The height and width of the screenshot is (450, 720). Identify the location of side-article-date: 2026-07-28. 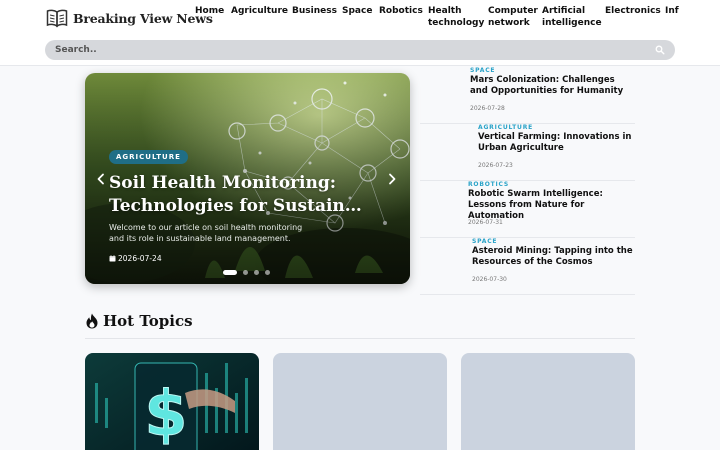
(487, 108).